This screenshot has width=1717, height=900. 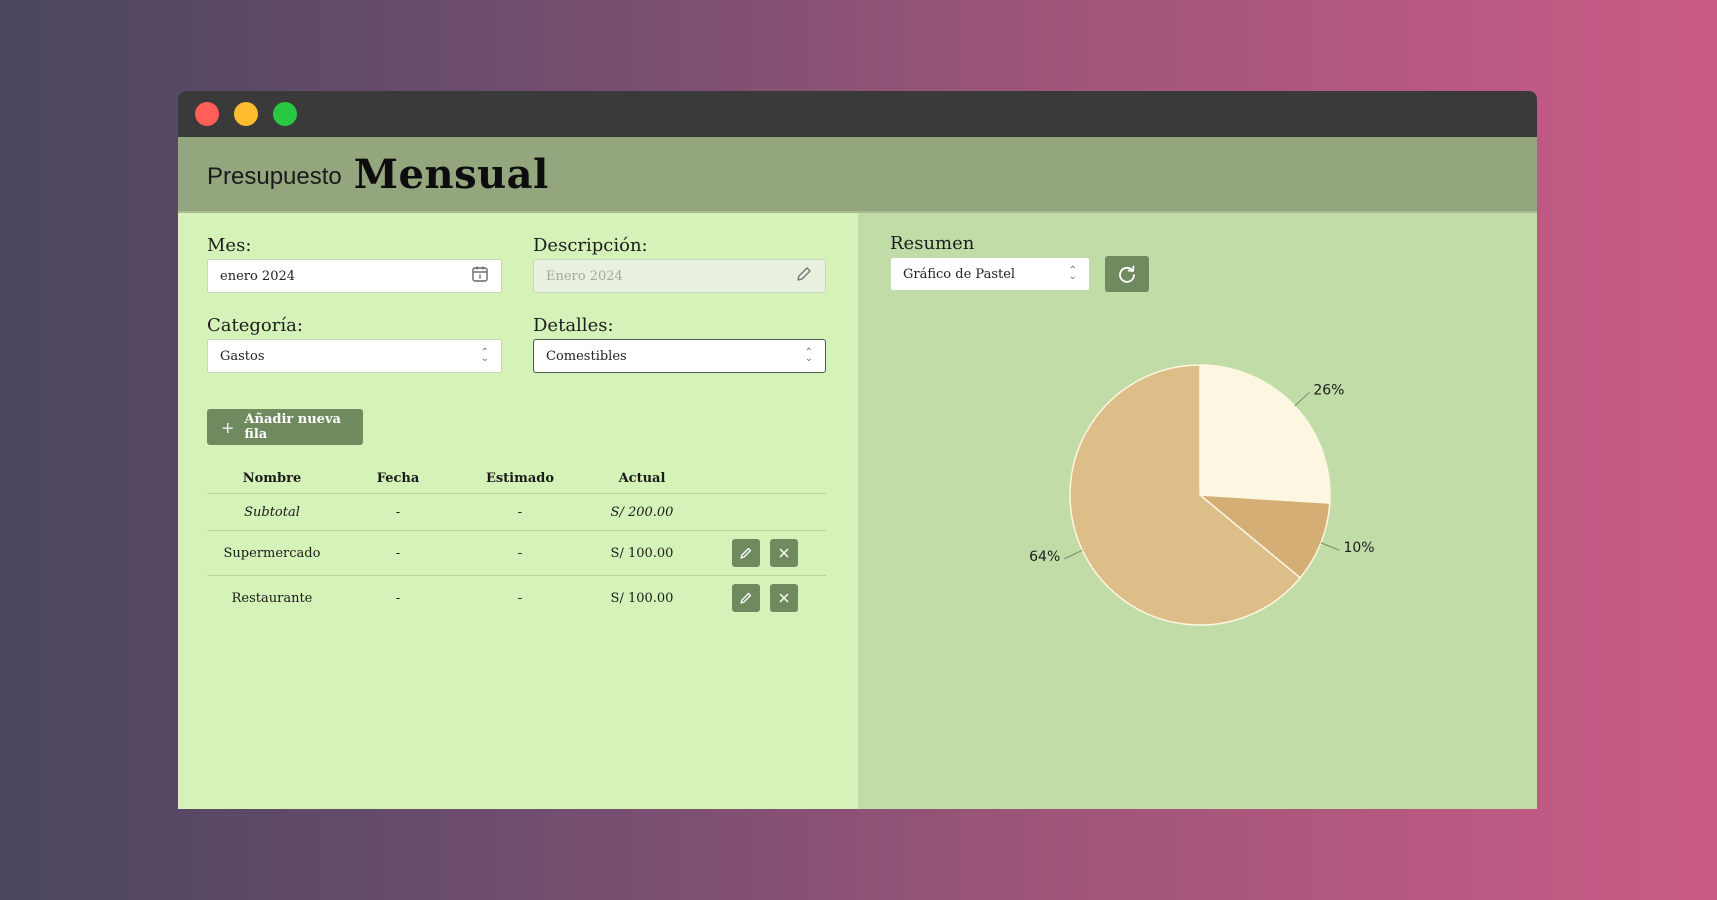 I want to click on categoria-value: Gastos, so click(x=242, y=356).